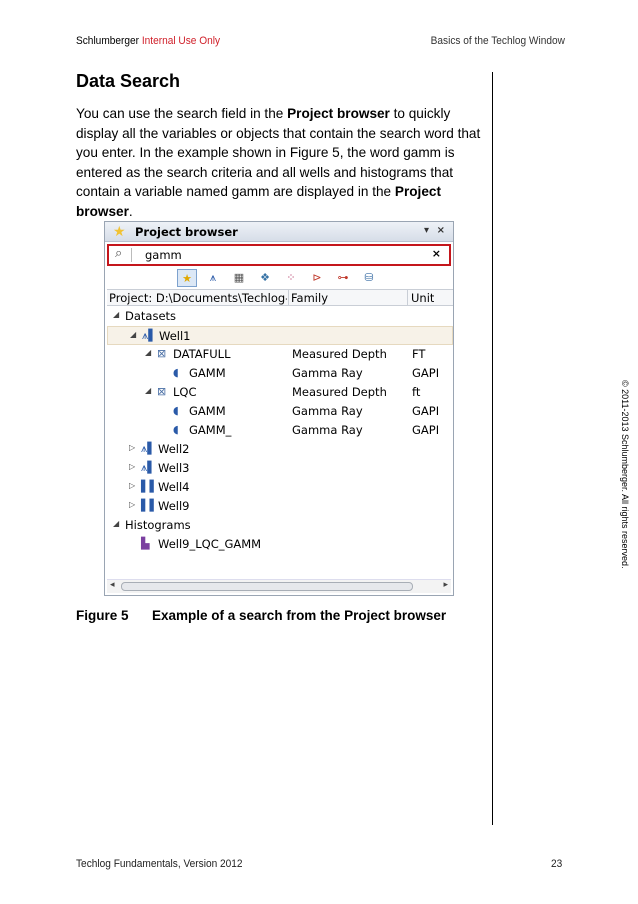  What do you see at coordinates (280, 430) in the screenshot?
I see `tree-row-variable: ◖ GAMM_ Gamma Ray GAPI` at bounding box center [280, 430].